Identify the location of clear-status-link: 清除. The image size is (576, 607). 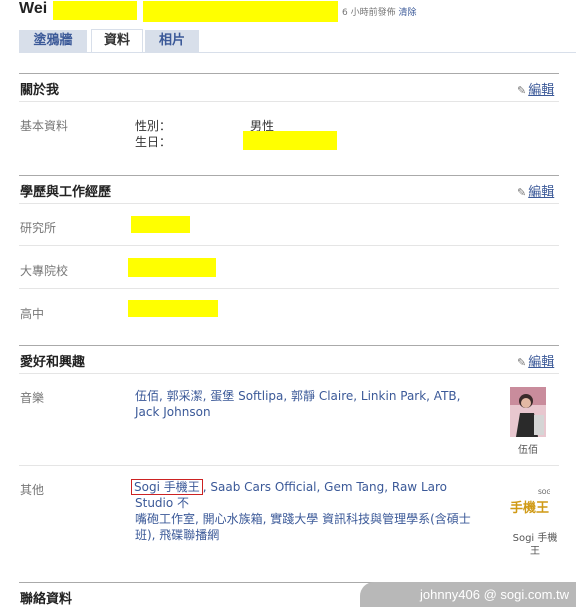
(407, 13).